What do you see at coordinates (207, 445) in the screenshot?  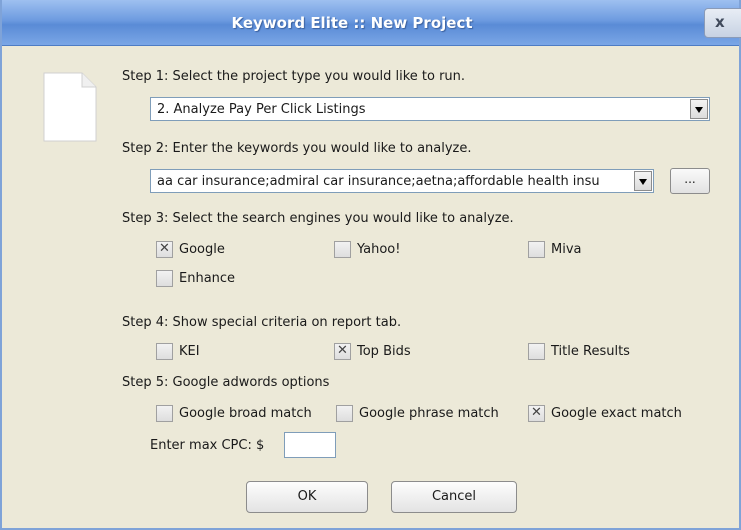 I see `max-cpc-label: Enter max CPC: $` at bounding box center [207, 445].